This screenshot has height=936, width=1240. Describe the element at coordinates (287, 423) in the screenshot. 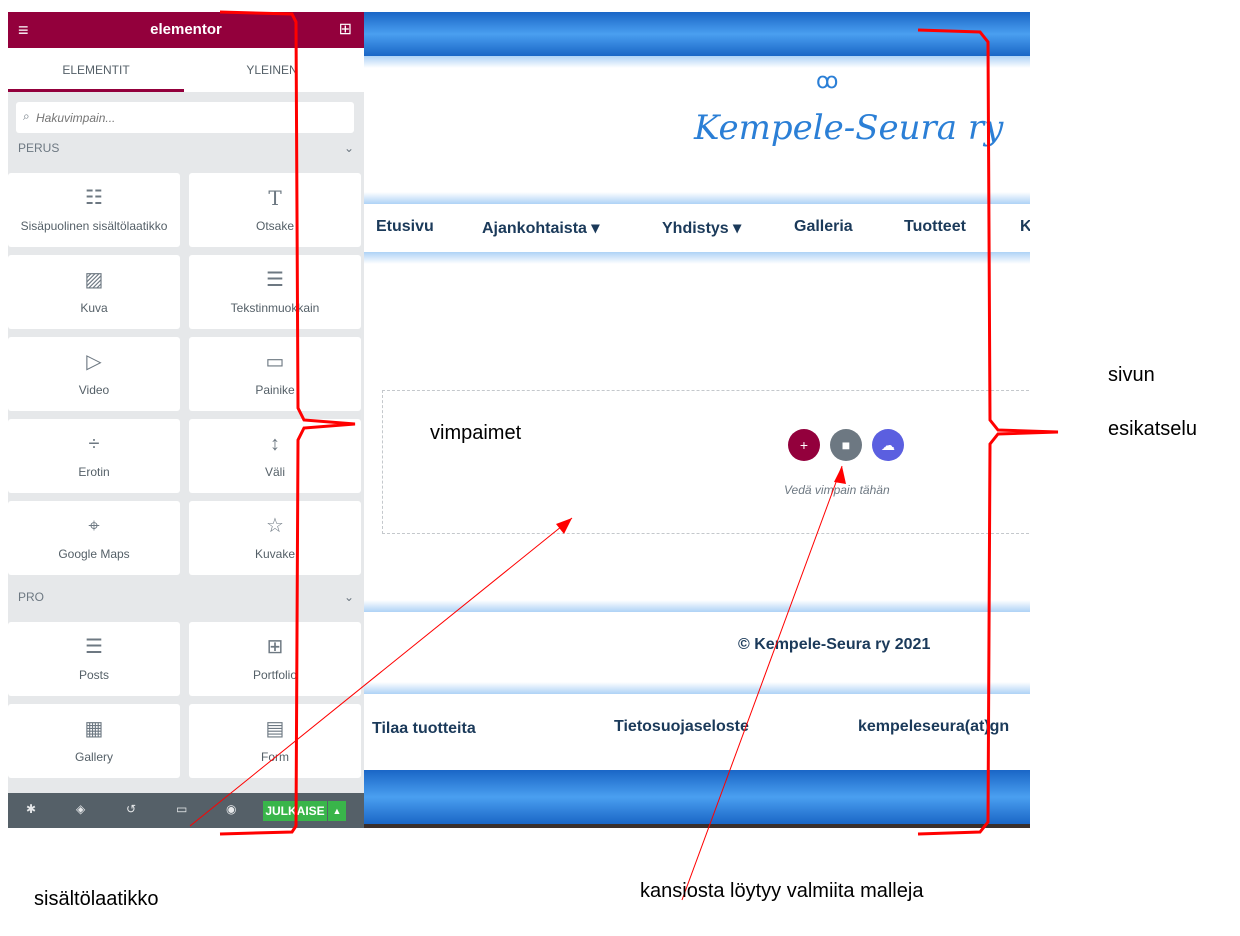

I see `brace-widgets` at that location.